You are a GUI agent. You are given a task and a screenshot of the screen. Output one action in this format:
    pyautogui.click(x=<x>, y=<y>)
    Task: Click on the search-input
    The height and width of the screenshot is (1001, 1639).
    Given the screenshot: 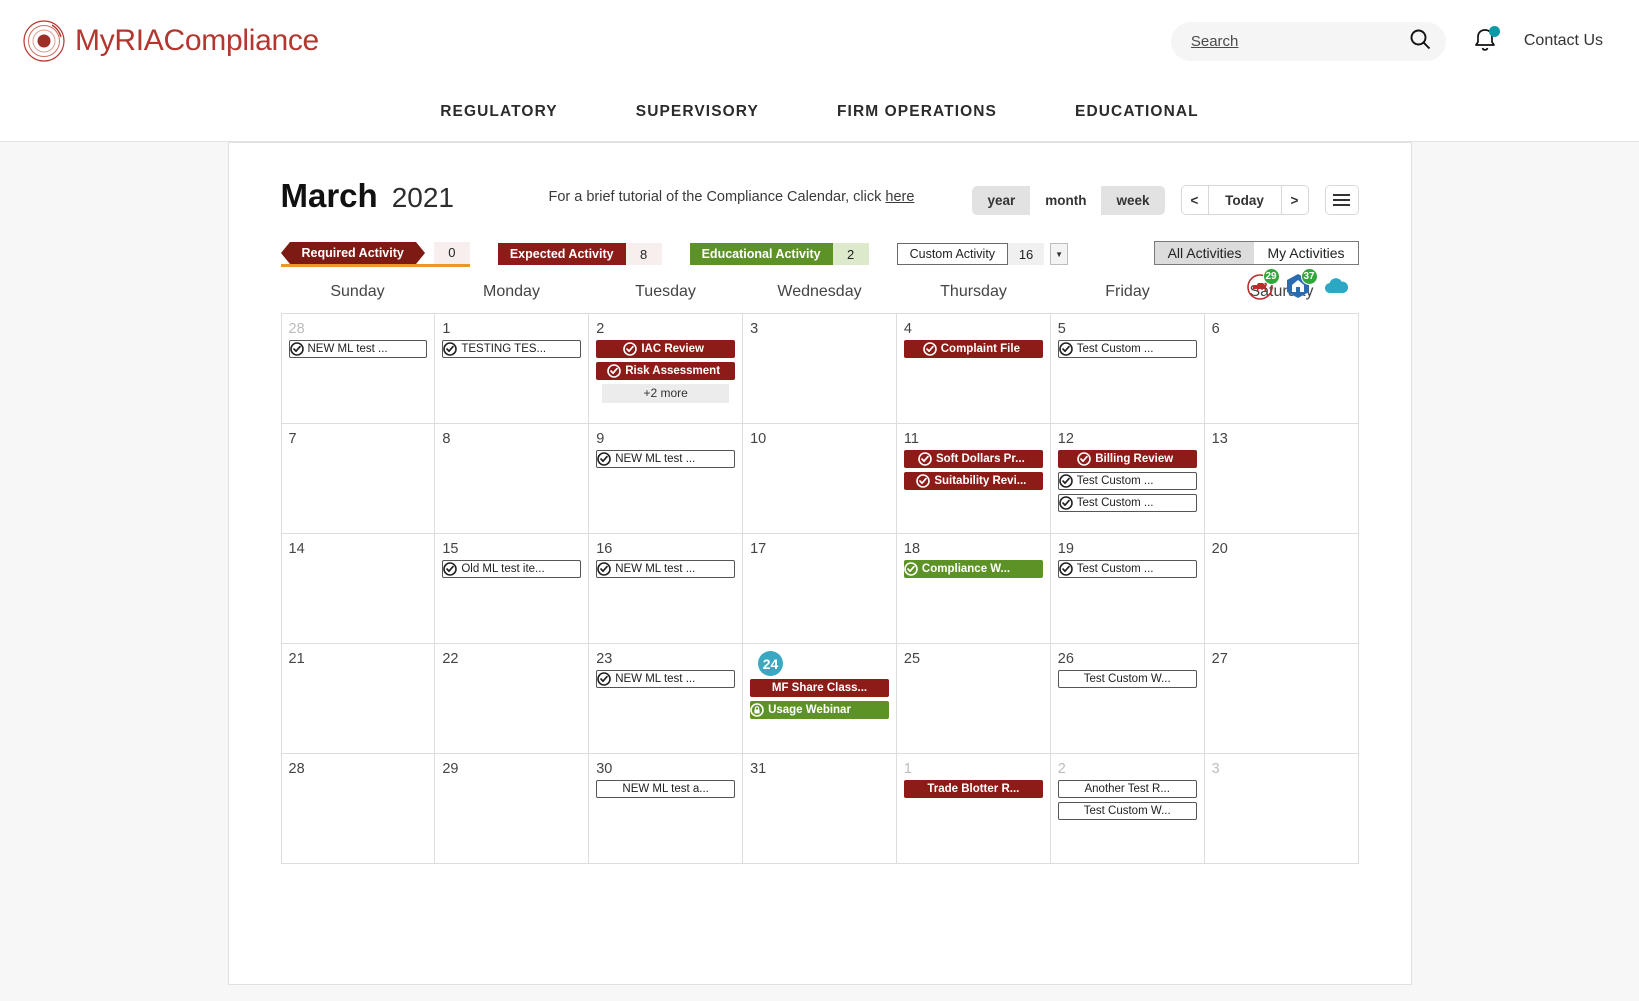 What is the action you would take?
    pyautogui.click(x=1299, y=41)
    